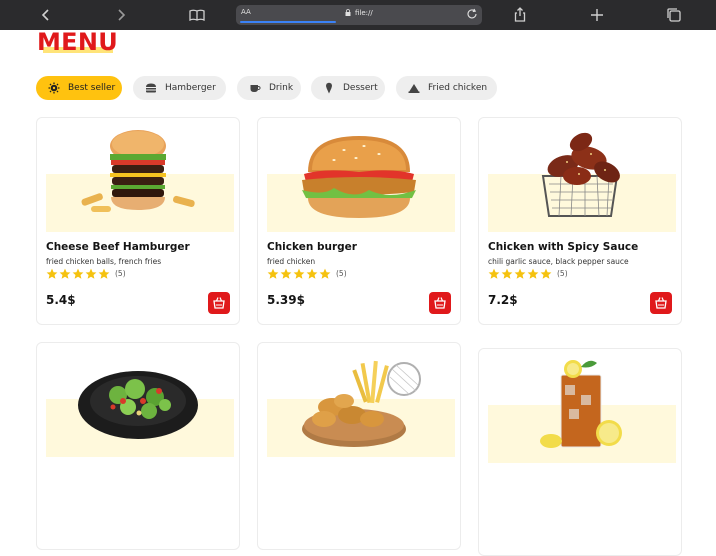 This screenshot has height=556, width=716. Describe the element at coordinates (674, 15) in the screenshot. I see `tabs-icon` at that location.